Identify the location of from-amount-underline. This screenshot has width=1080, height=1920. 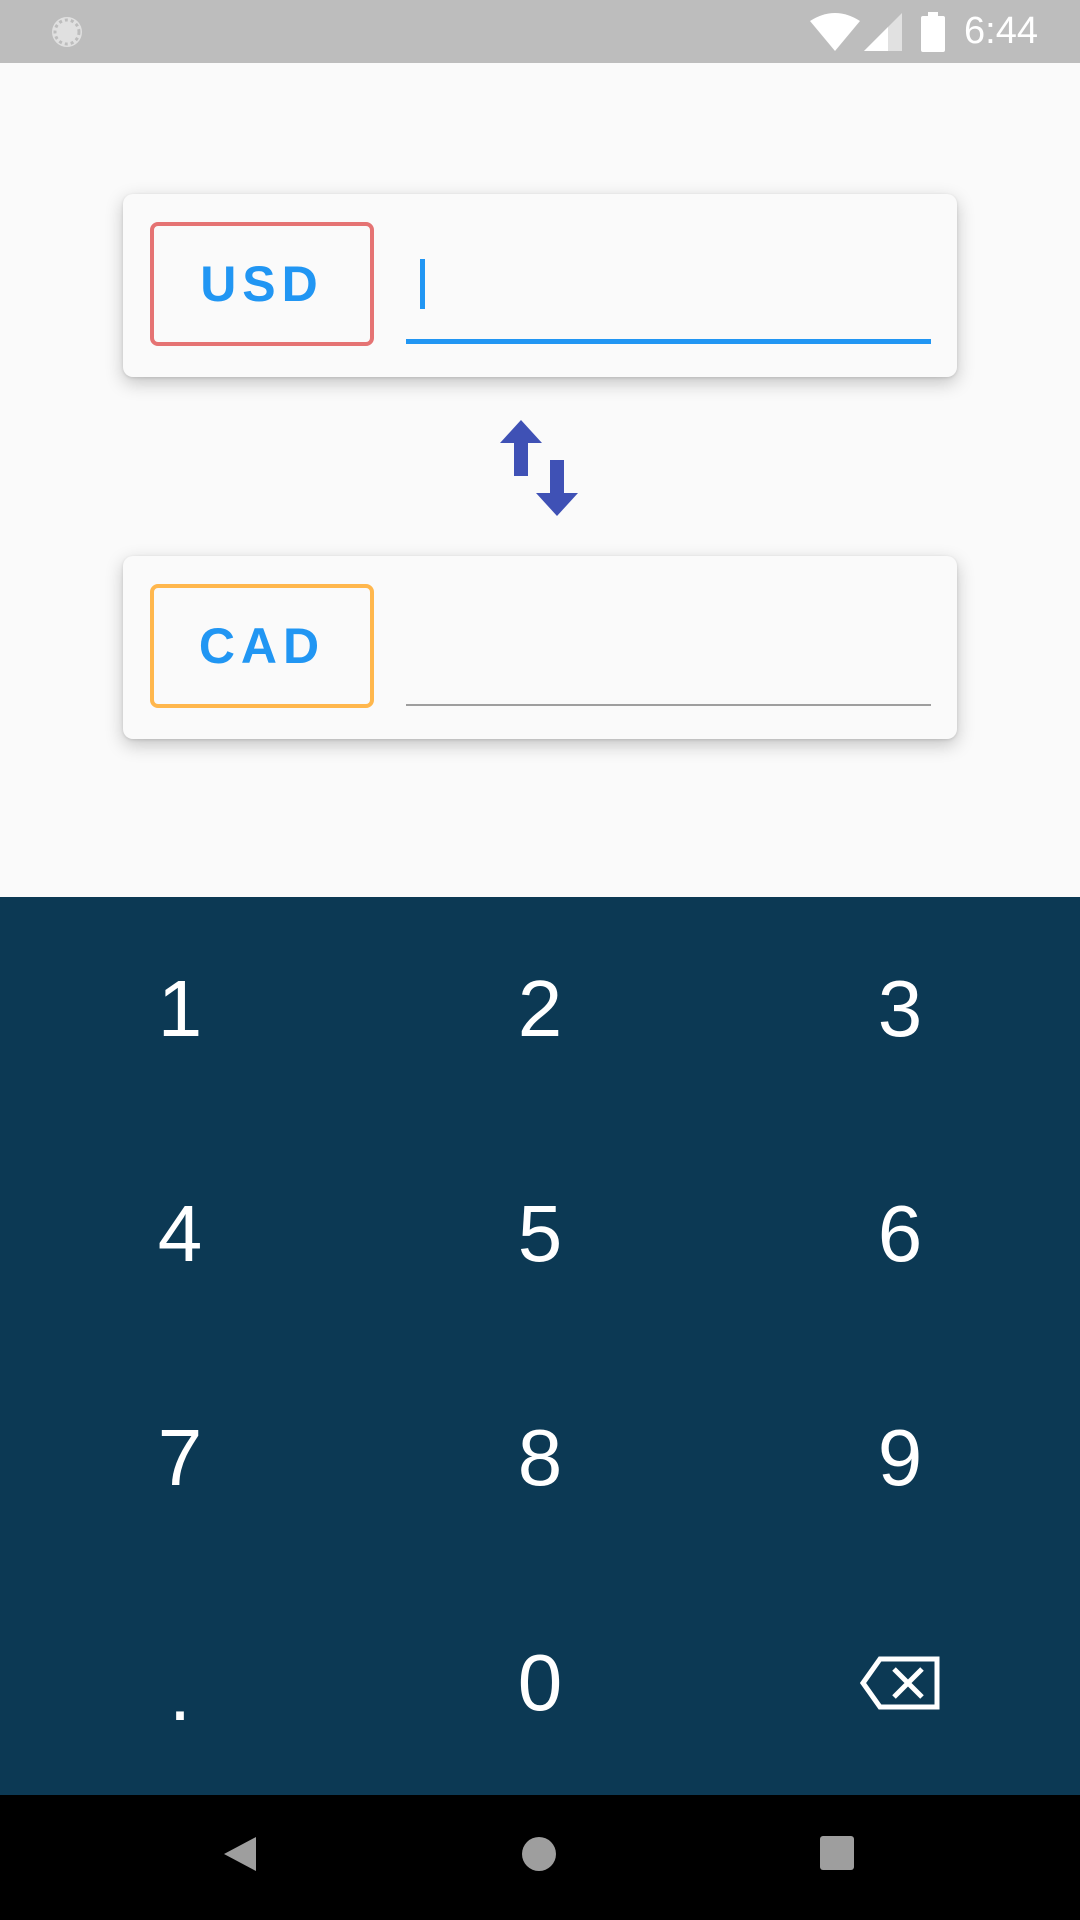
(668, 341).